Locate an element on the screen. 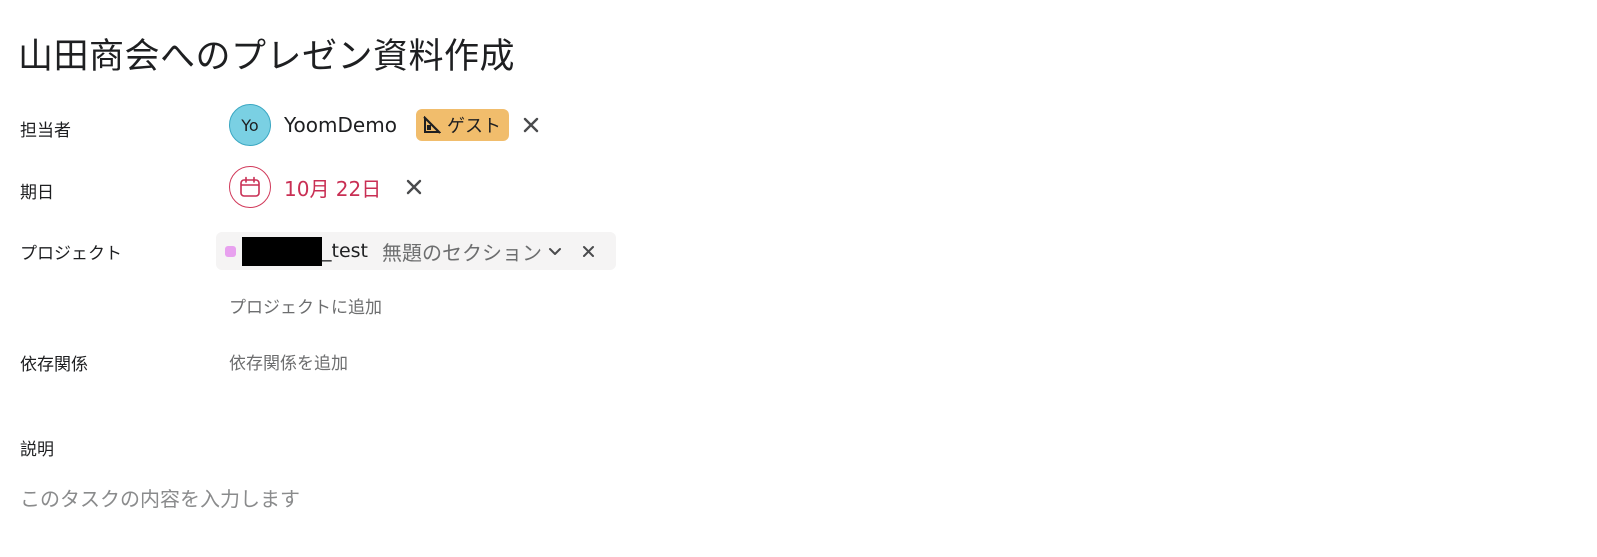 The image size is (1597, 557). project-chip: _test 無題のセクション is located at coordinates (416, 251).